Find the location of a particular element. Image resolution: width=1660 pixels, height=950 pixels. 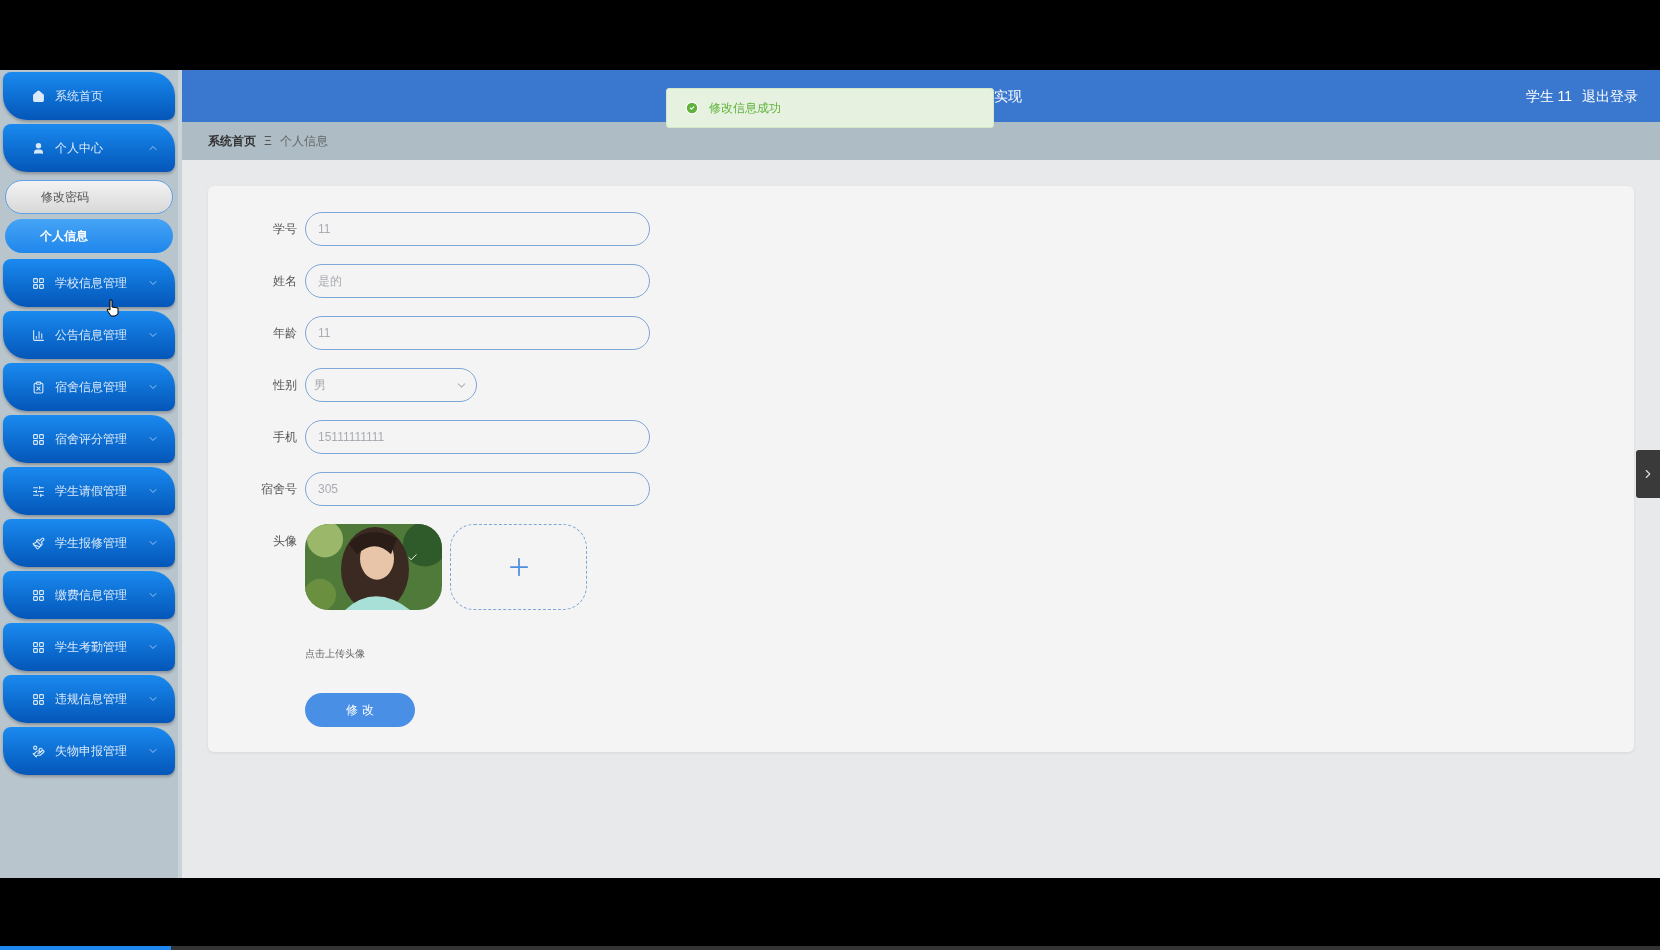

side-tab is located at coordinates (1648, 474).